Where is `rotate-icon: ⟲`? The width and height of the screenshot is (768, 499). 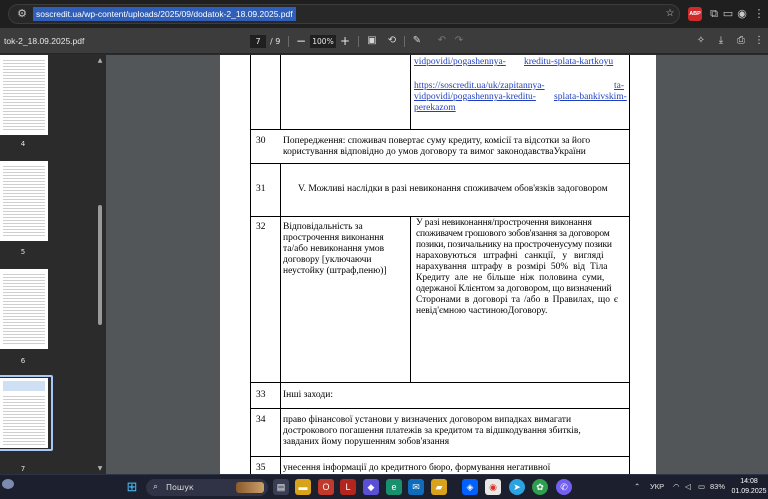 rotate-icon: ⟲ is located at coordinates (392, 41).